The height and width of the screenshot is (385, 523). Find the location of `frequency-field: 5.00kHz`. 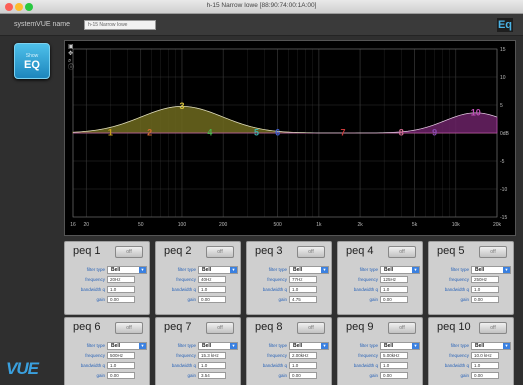

frequency-field: 5.00kHz is located at coordinates (394, 355).